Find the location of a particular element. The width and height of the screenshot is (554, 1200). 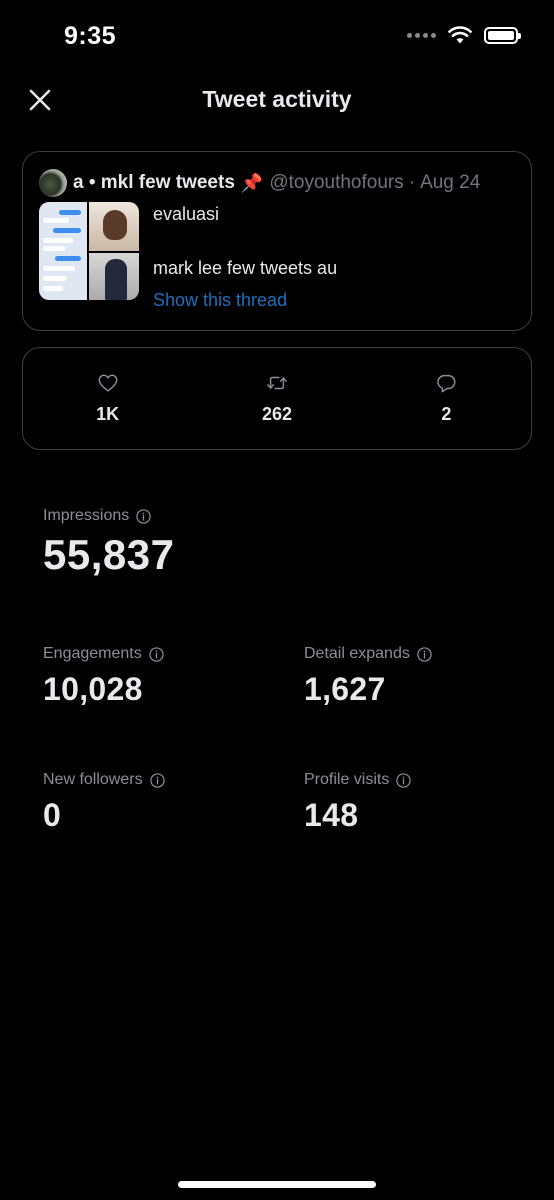

detail-expands-value: 1,627 is located at coordinates (345, 689).